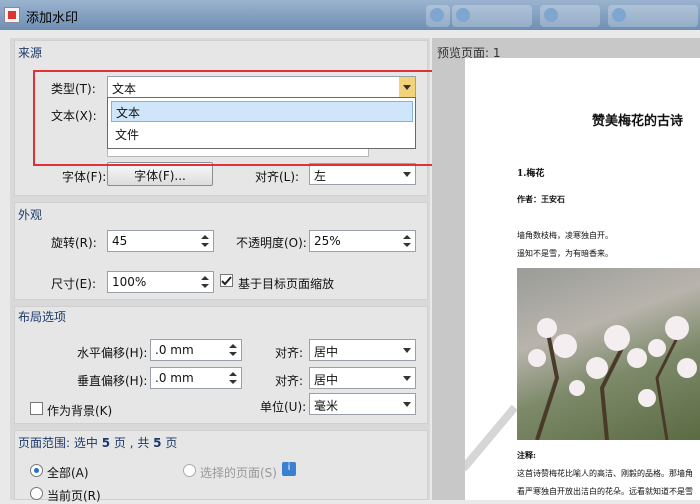 This screenshot has height=504, width=700. I want to click on type-select: 文本, so click(261, 87).